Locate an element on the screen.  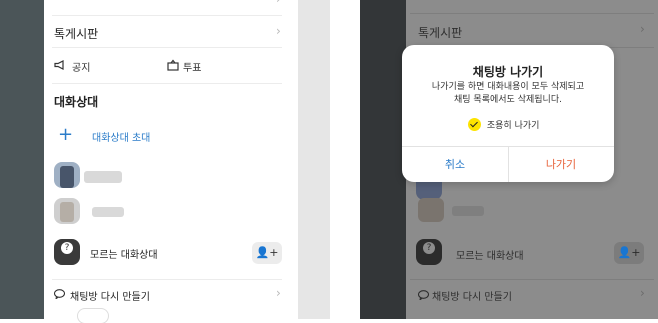
bottom-bubble is located at coordinates (93, 316).